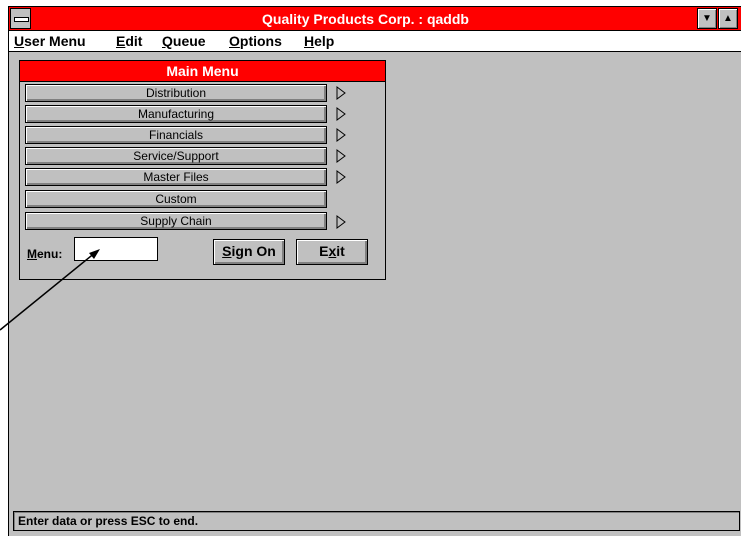 This screenshot has width=741, height=536. I want to click on menu-user-menu-label: ser Menu, so click(55, 41).